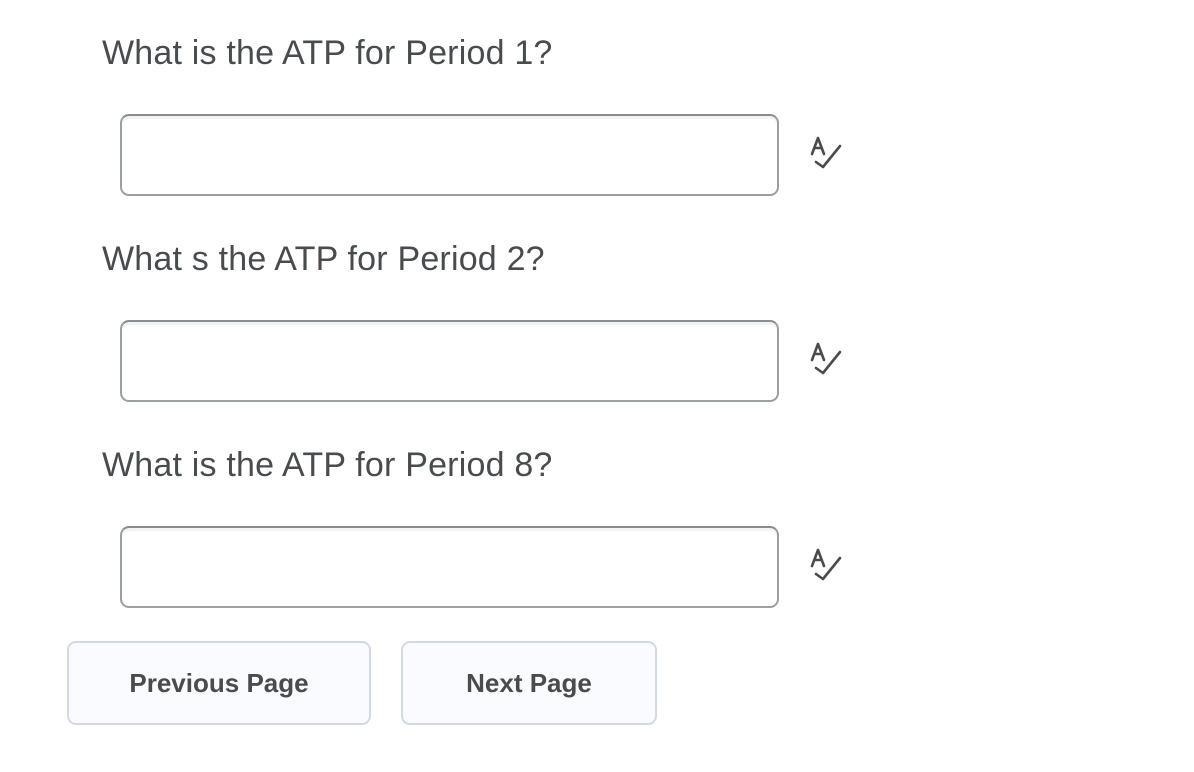 Image resolution: width=1194 pixels, height=772 pixels. Describe the element at coordinates (529, 683) in the screenshot. I see `next-page-button: Next Page` at that location.